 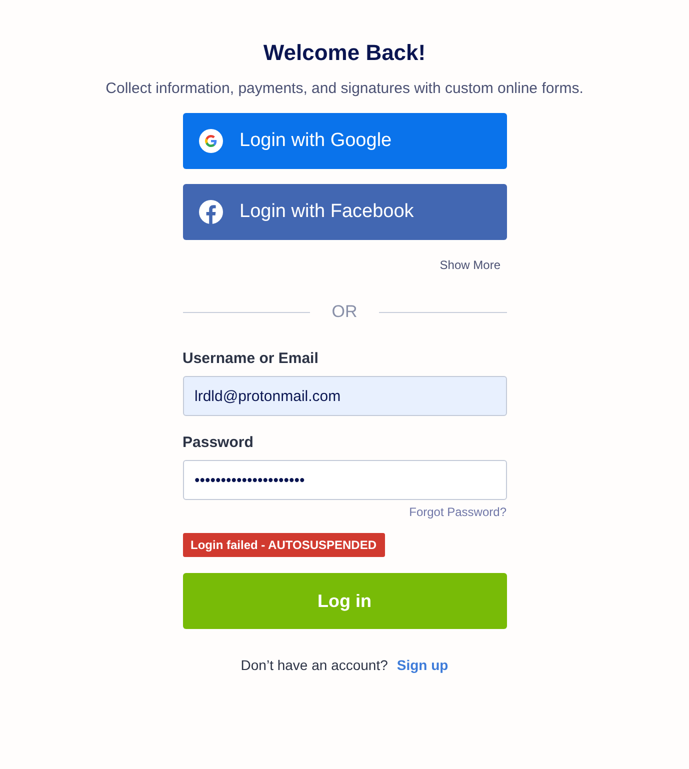 I want to click on divider-label: OR, so click(x=345, y=312).